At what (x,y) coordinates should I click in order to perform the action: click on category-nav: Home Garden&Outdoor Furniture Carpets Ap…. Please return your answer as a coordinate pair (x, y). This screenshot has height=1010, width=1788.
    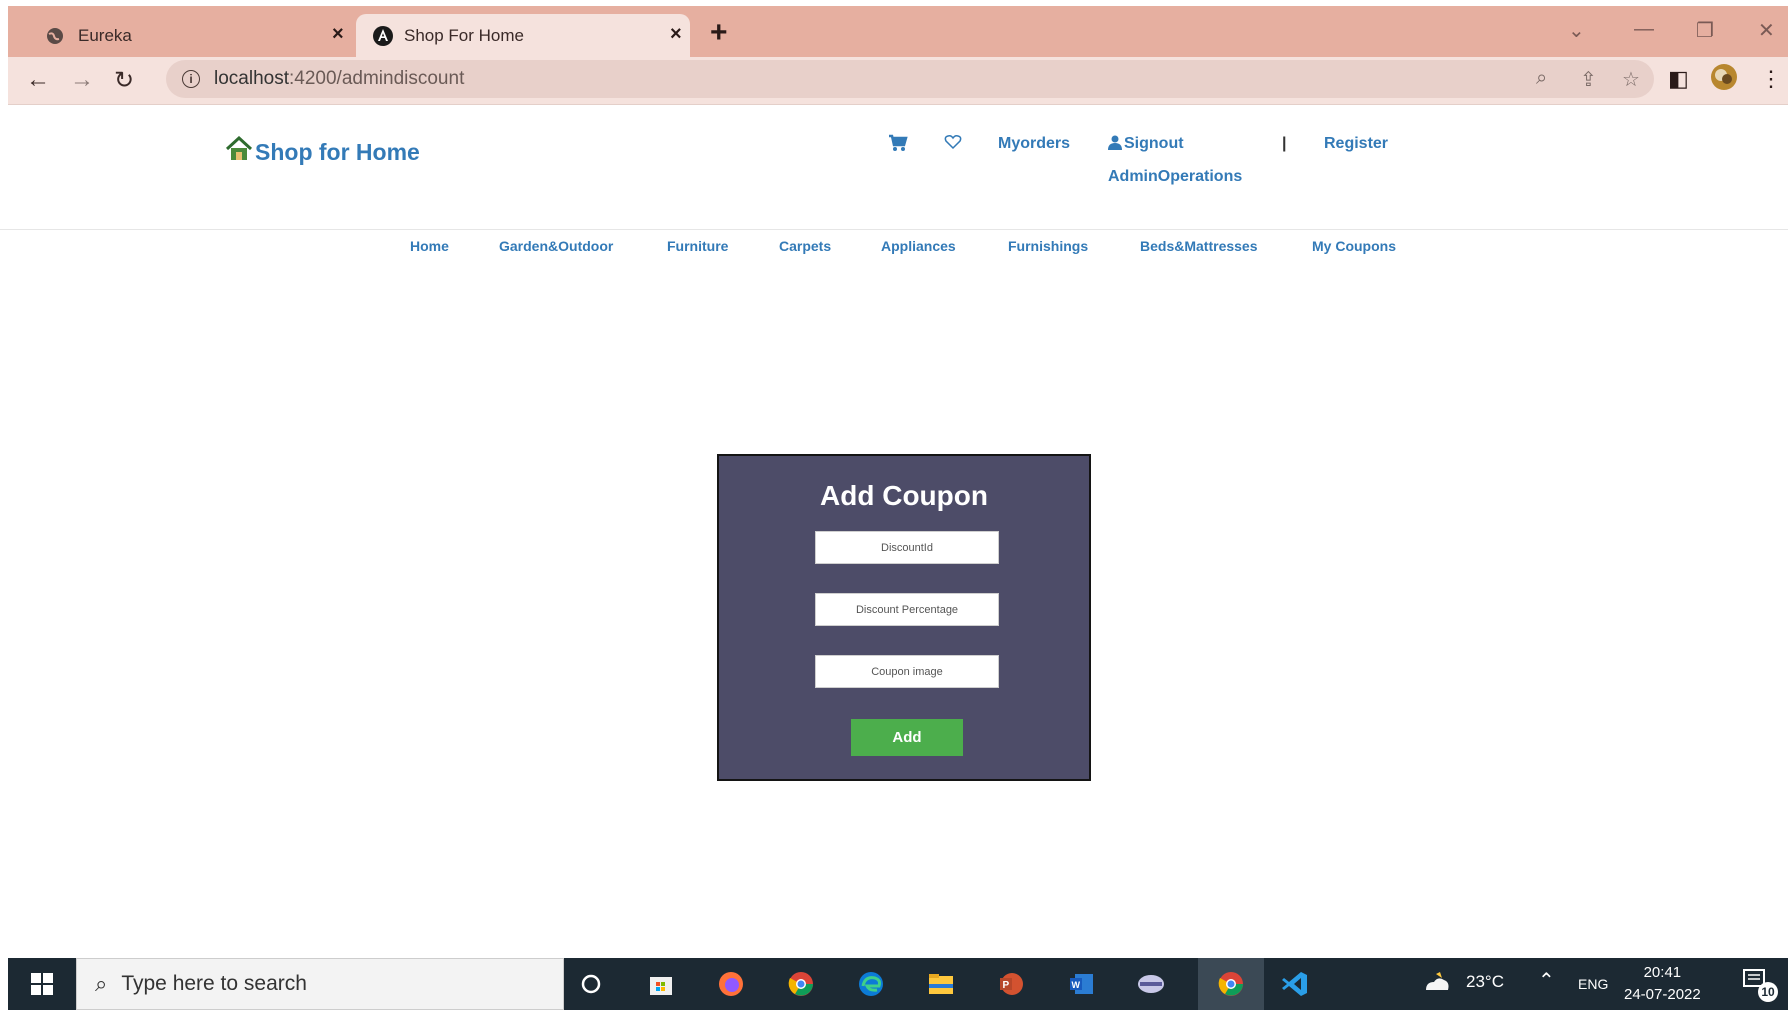
    Looking at the image, I should click on (894, 251).